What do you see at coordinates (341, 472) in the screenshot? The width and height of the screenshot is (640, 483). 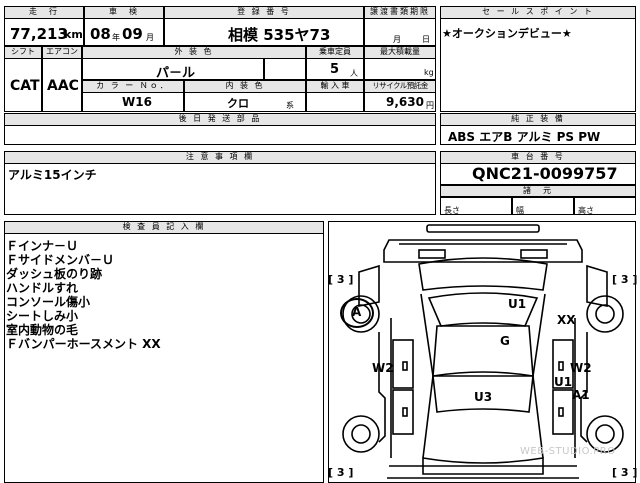 I see `tread-depth-rear-left: [ 3 ]` at bounding box center [341, 472].